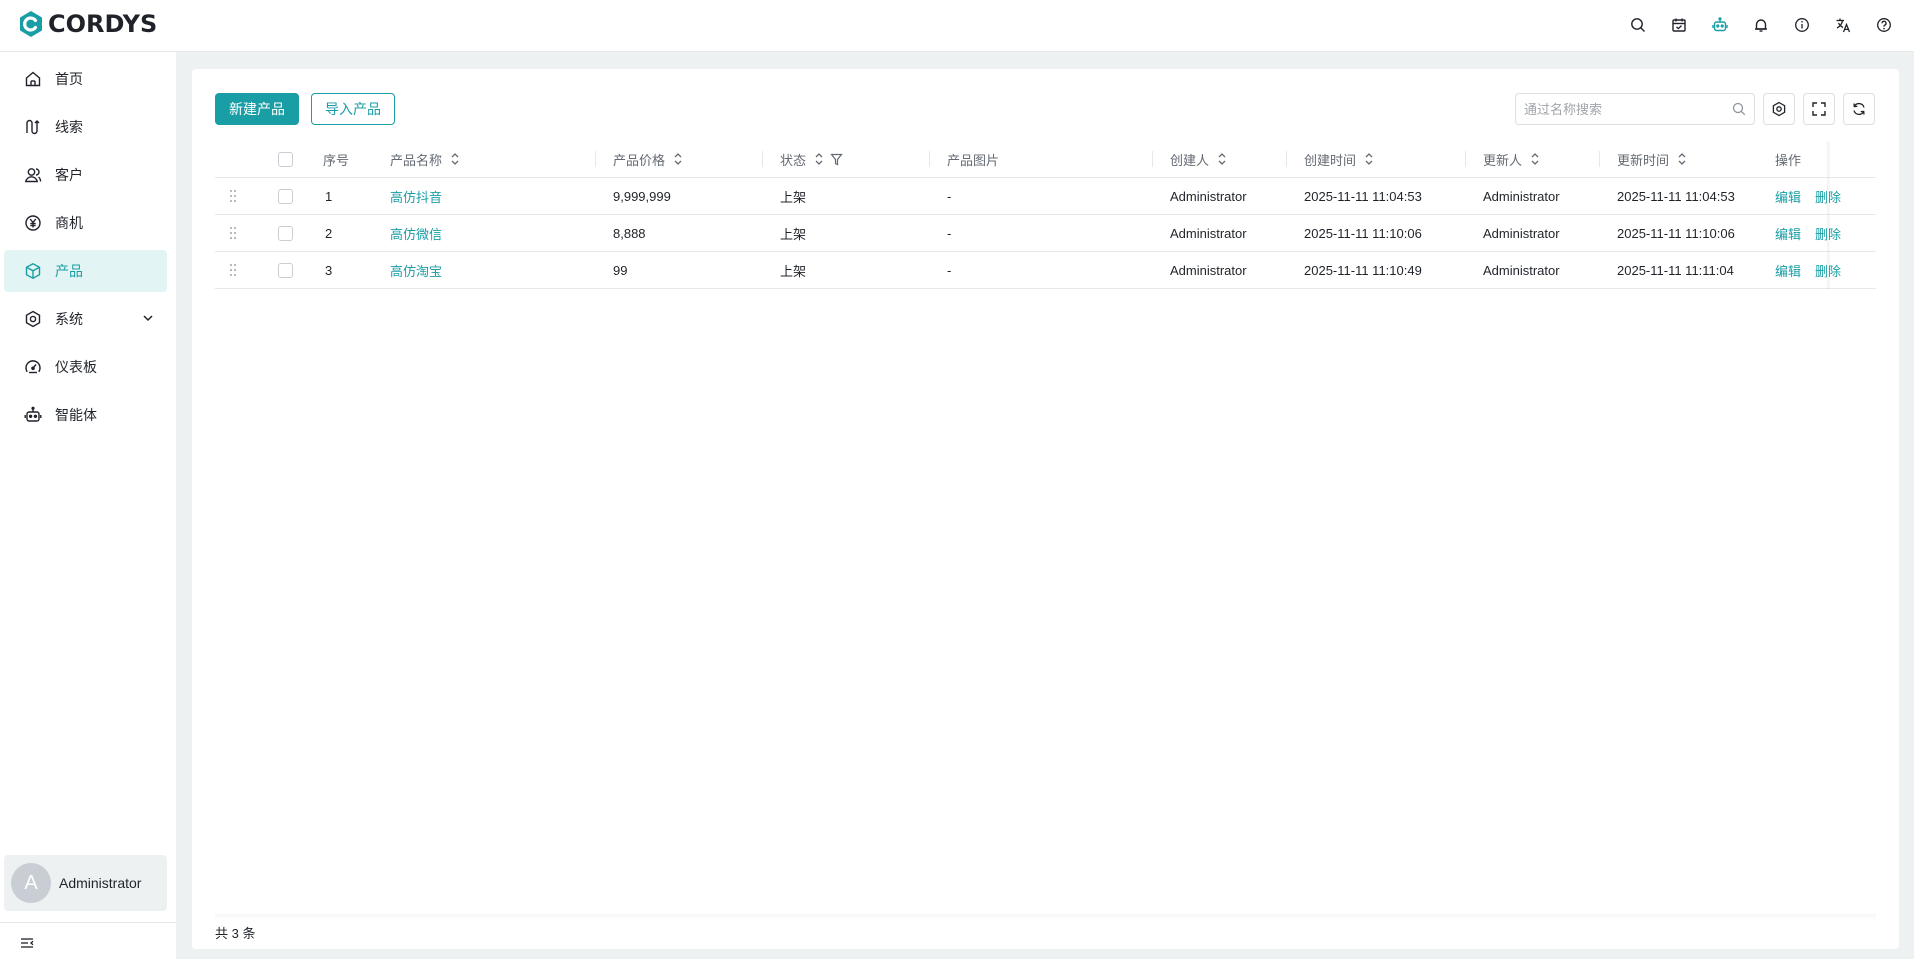 Image resolution: width=1914 pixels, height=959 pixels. What do you see at coordinates (33, 367) in the screenshot?
I see `dashboard-icon` at bounding box center [33, 367].